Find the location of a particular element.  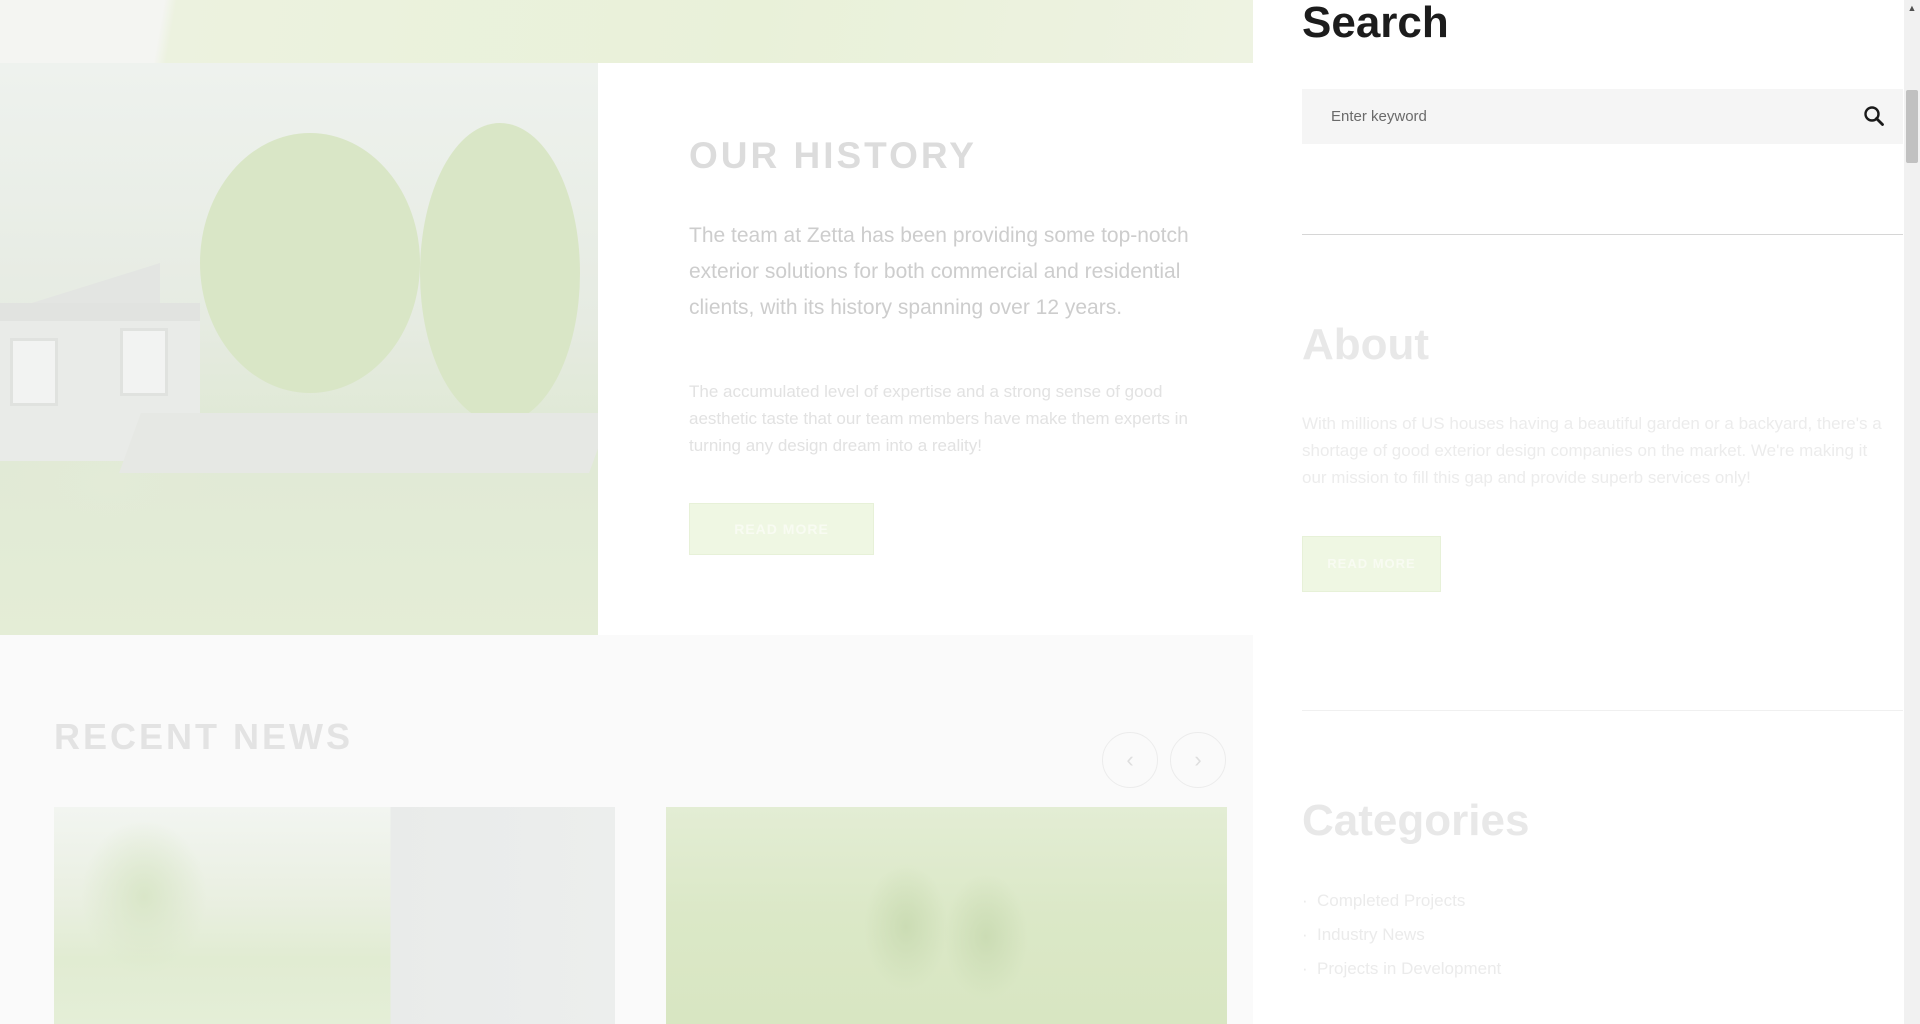

scroll-up-icon: ▲ is located at coordinates (1912, 8).